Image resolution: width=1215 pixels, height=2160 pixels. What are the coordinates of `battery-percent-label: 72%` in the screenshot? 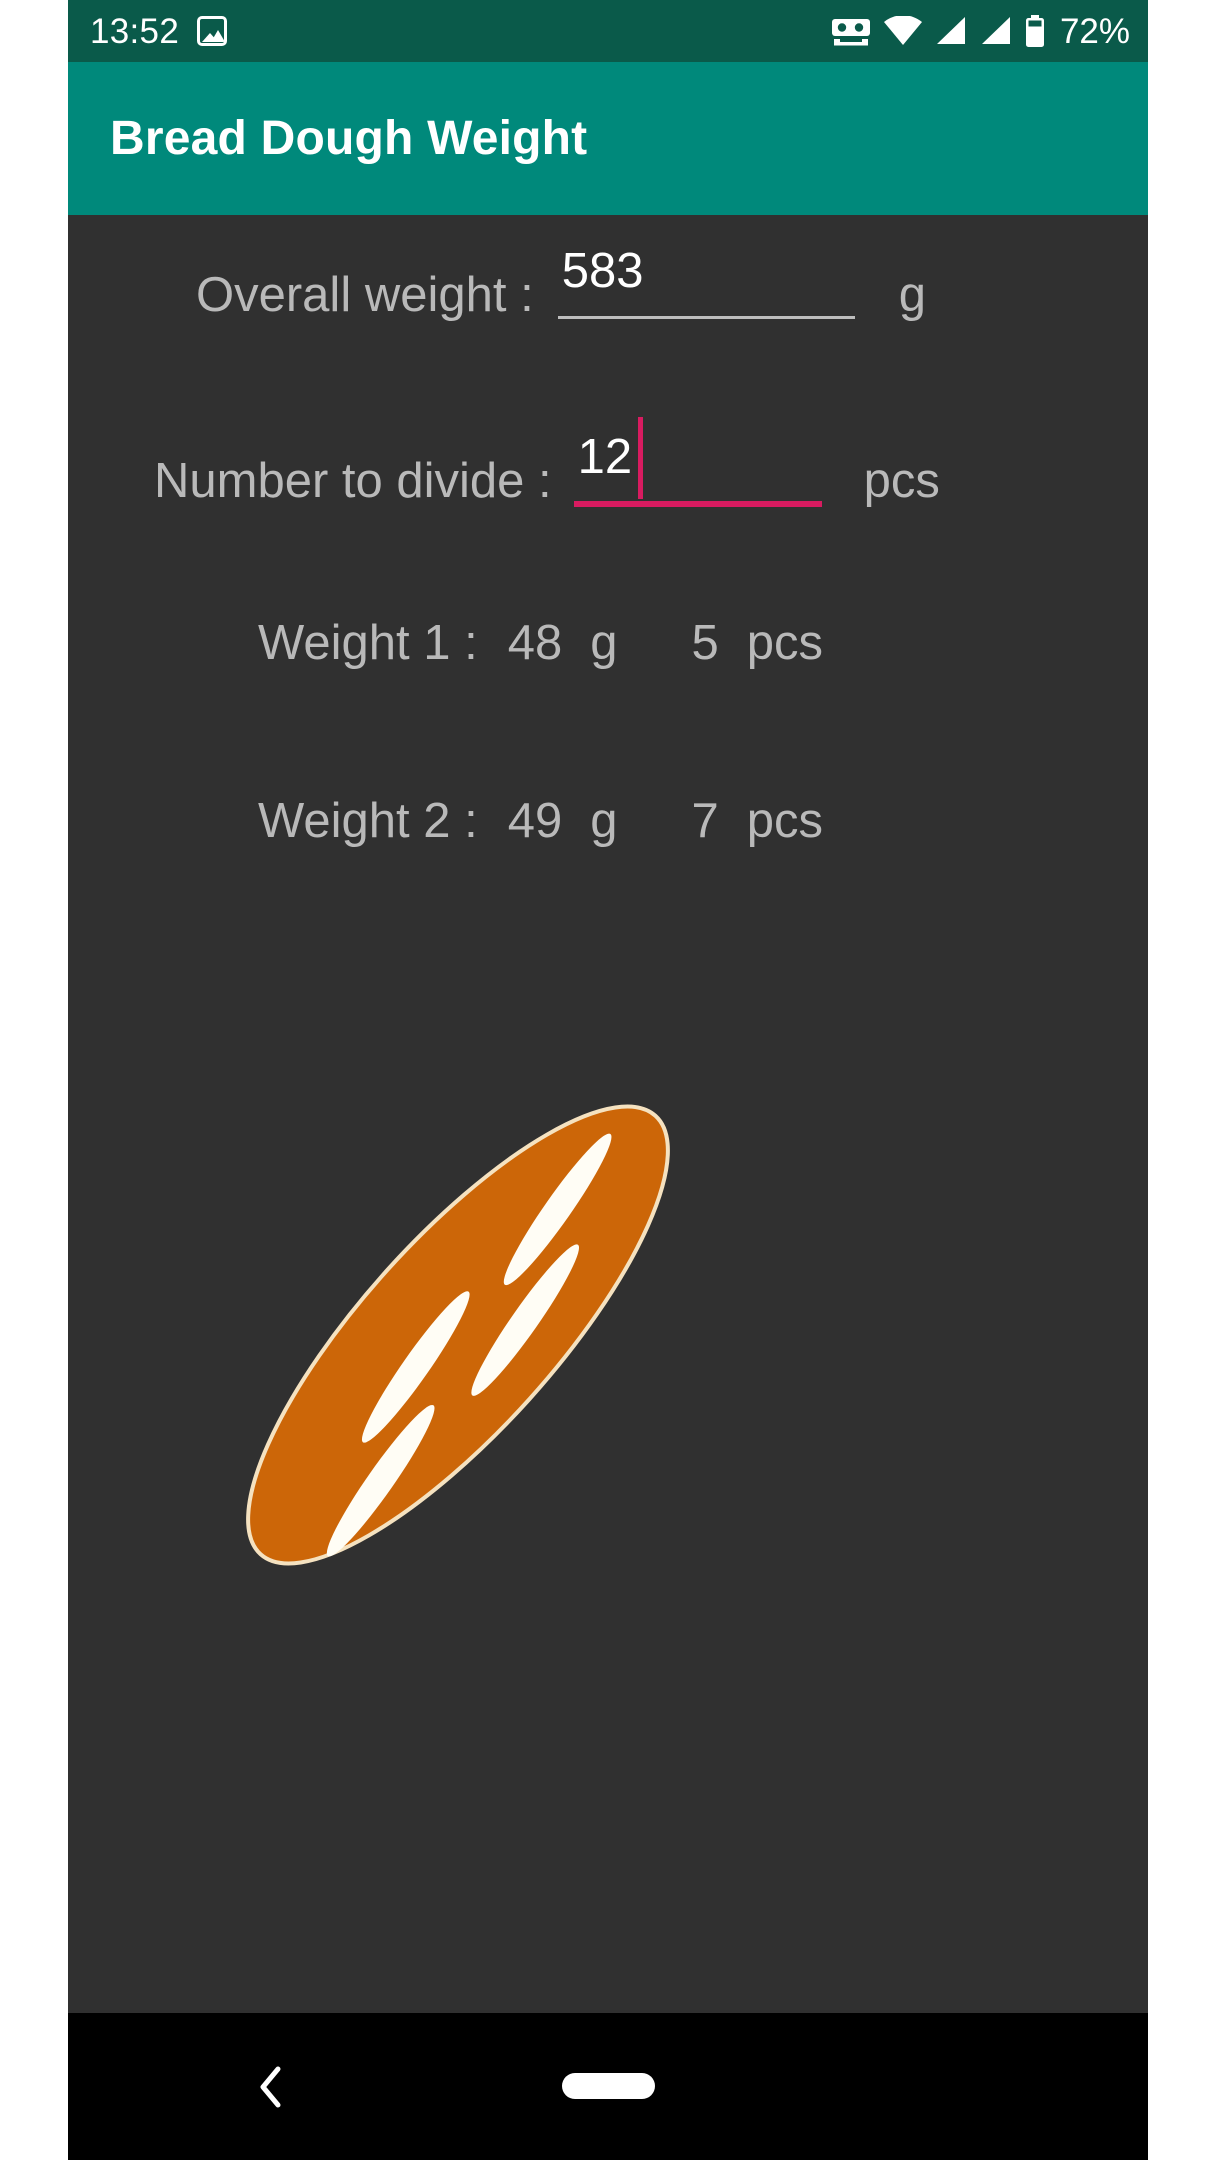 It's located at (1094, 31).